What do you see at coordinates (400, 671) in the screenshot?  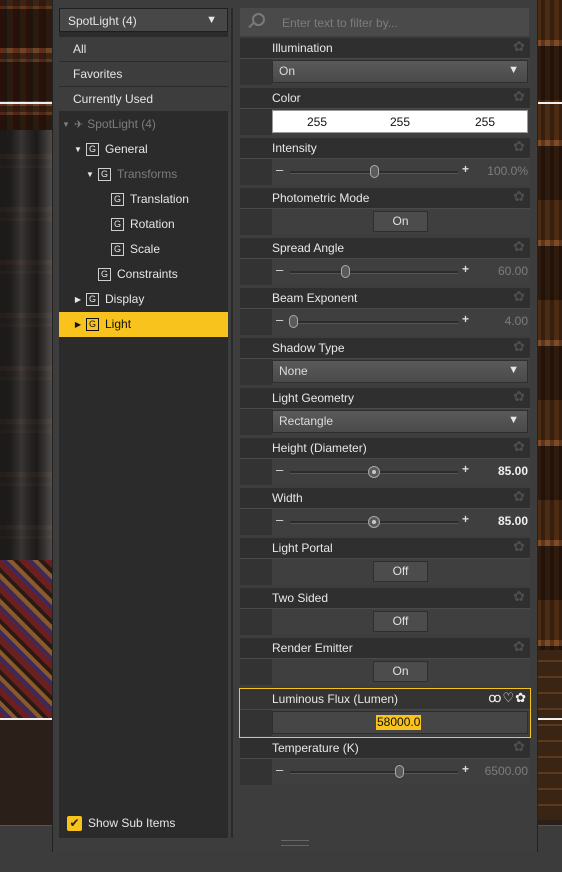 I see `render-emitter-toggle: On` at bounding box center [400, 671].